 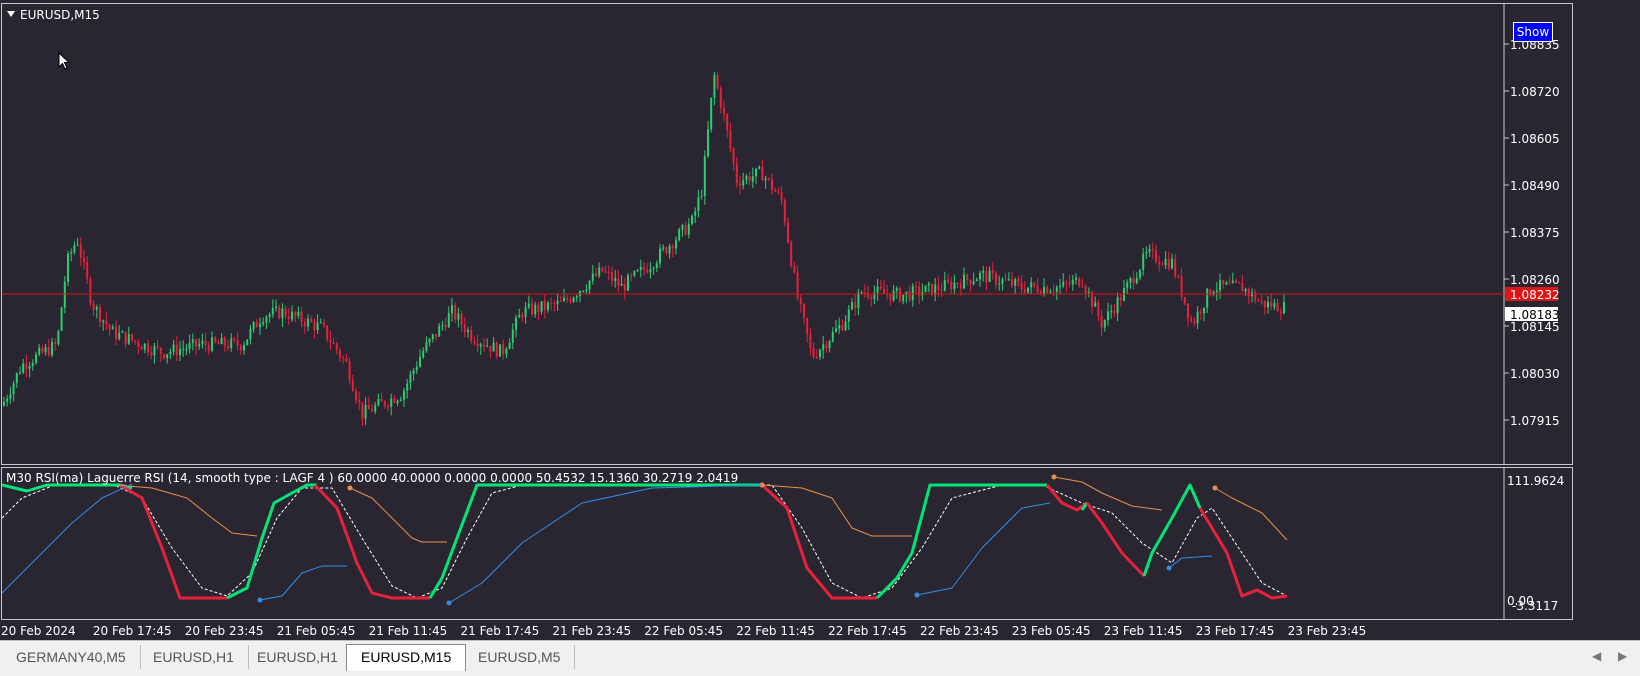 What do you see at coordinates (1535, 280) in the screenshot?
I see `price-label: 1.08260` at bounding box center [1535, 280].